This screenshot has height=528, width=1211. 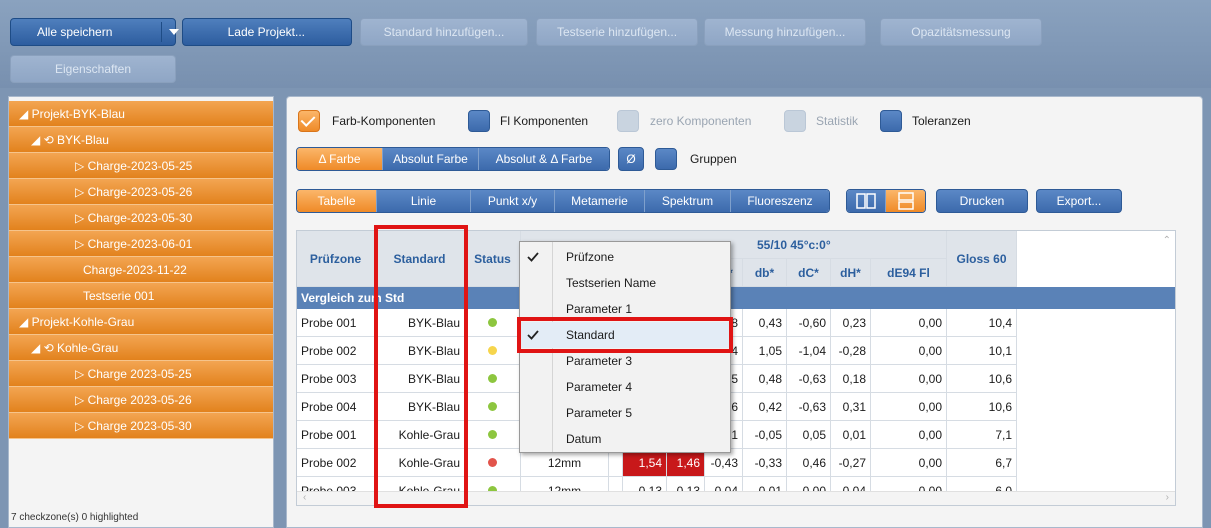 What do you see at coordinates (493, 259) in the screenshot?
I see `header-status: Status` at bounding box center [493, 259].